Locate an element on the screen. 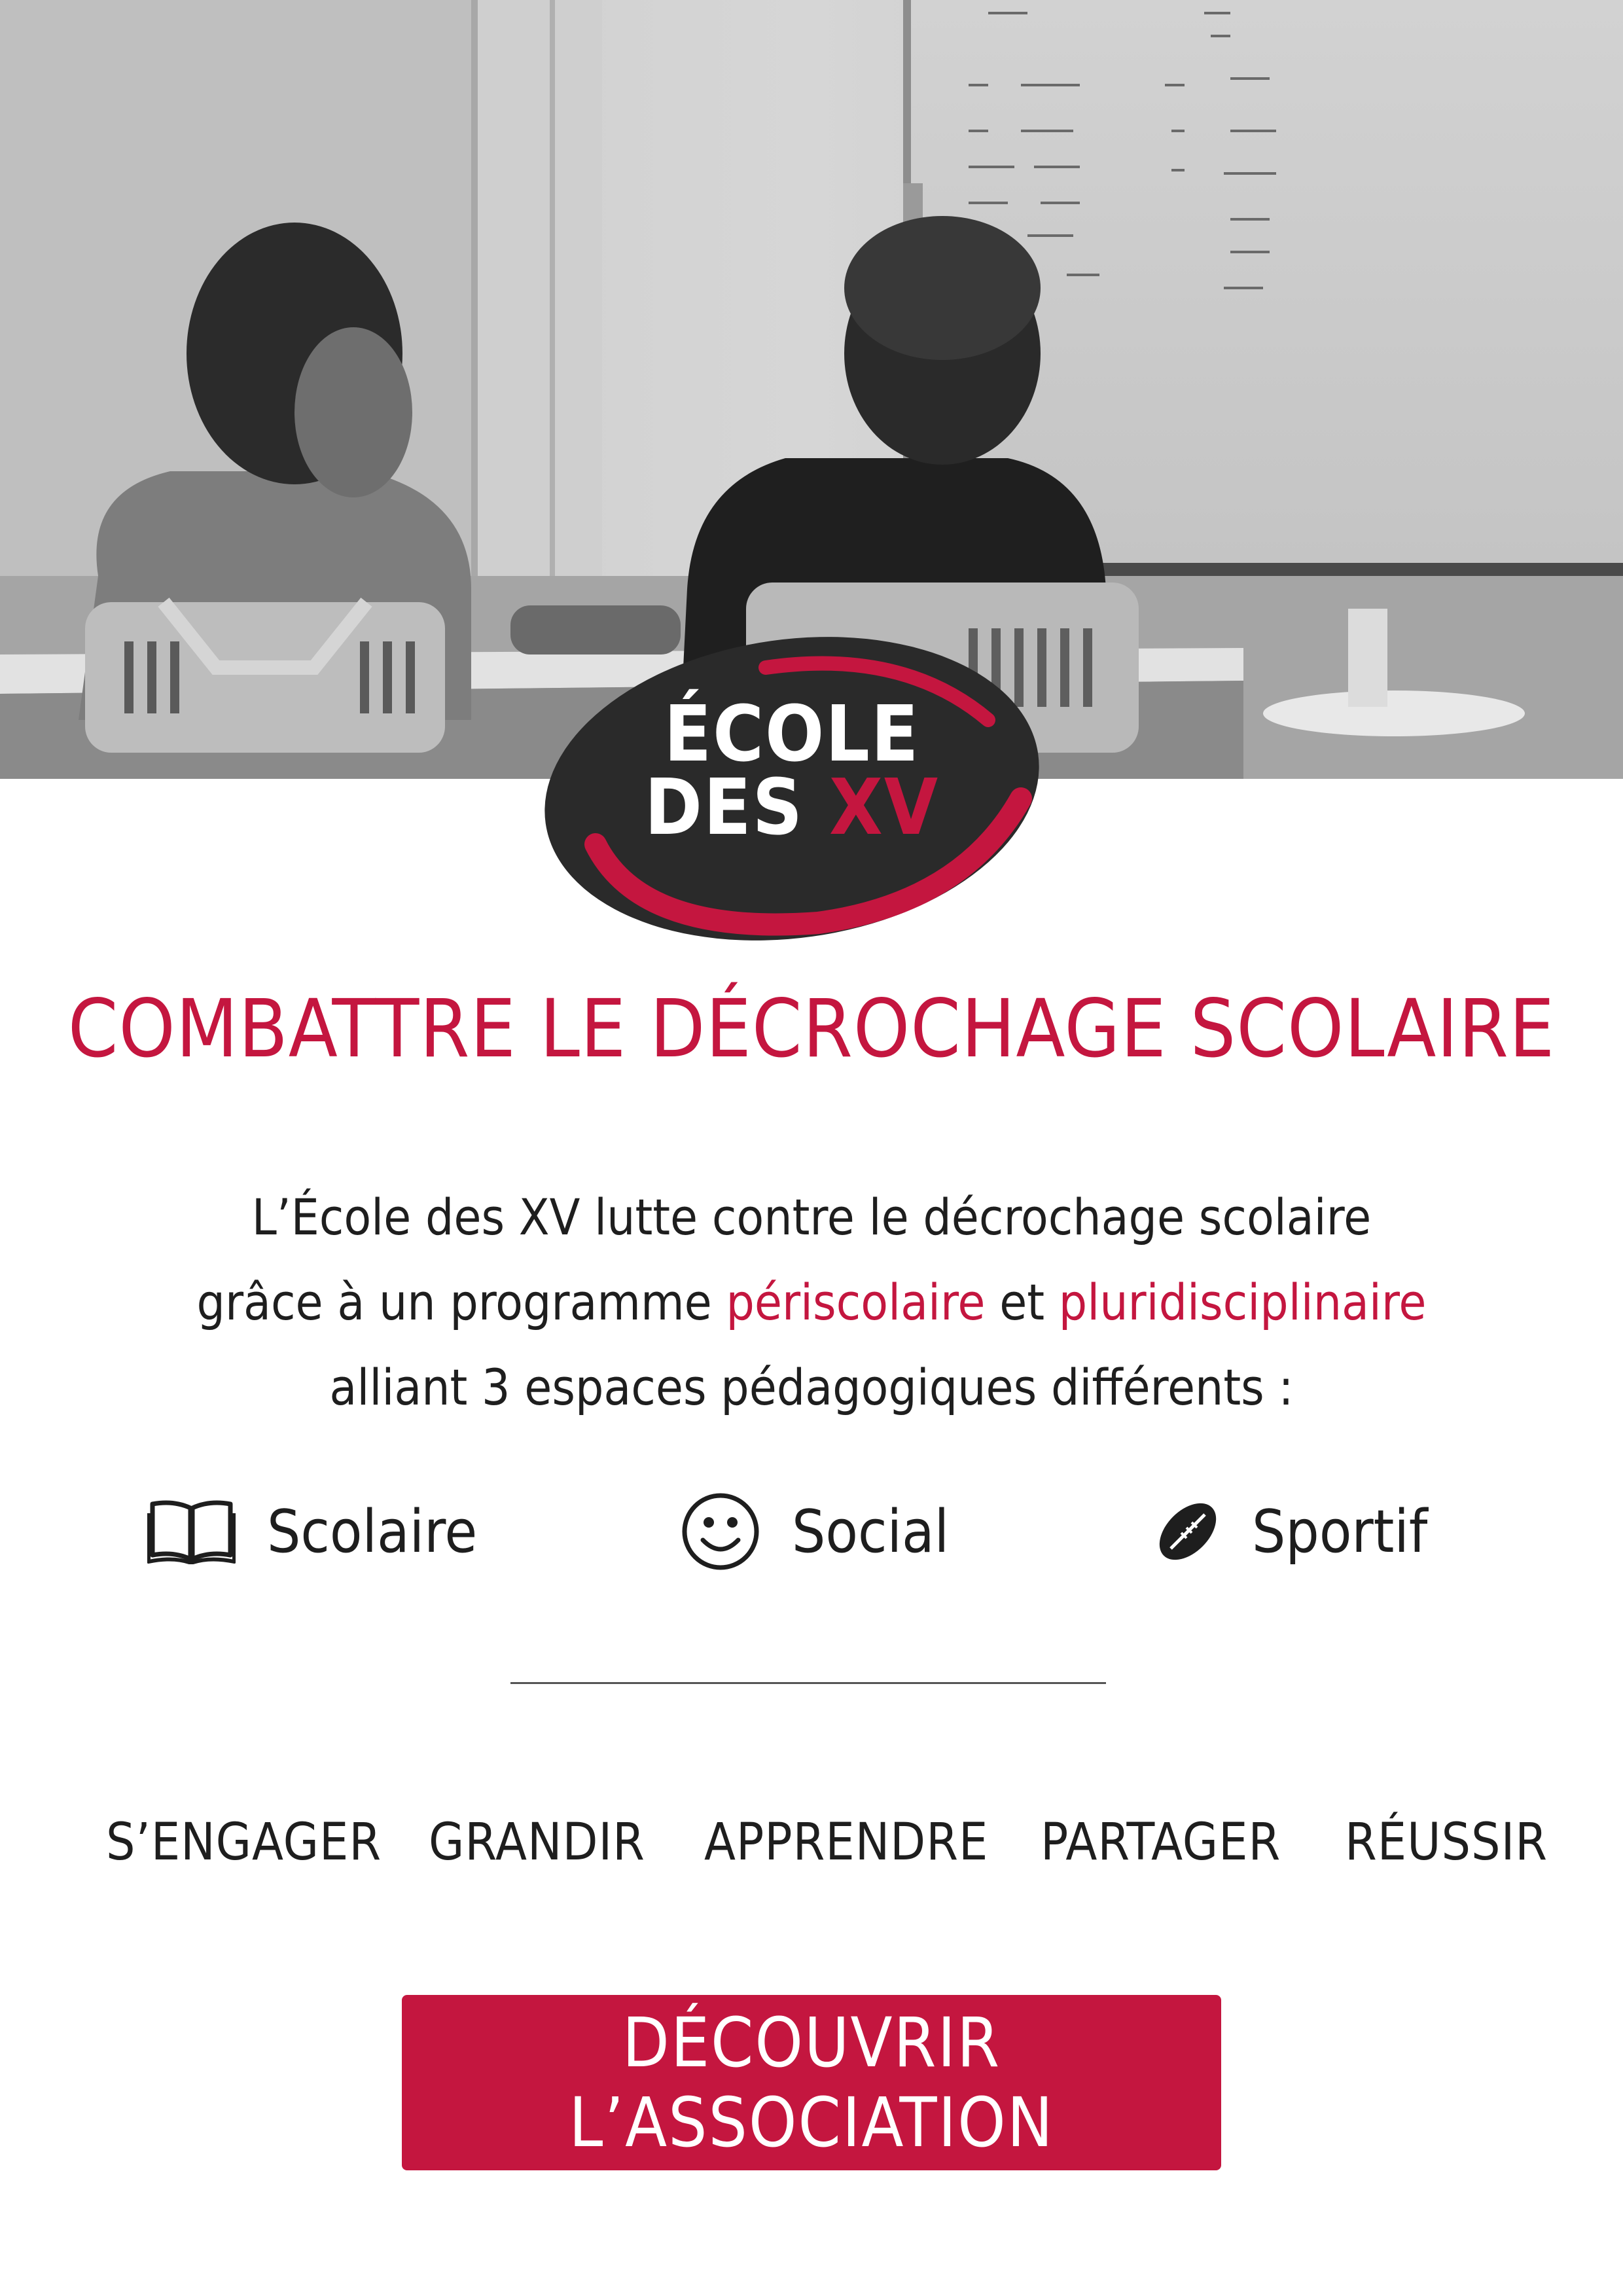 This screenshot has height=2296, width=1623. page-title: COMBATTRE LE DÉCROCHAGE SCOLAIRE is located at coordinates (811, 1028).